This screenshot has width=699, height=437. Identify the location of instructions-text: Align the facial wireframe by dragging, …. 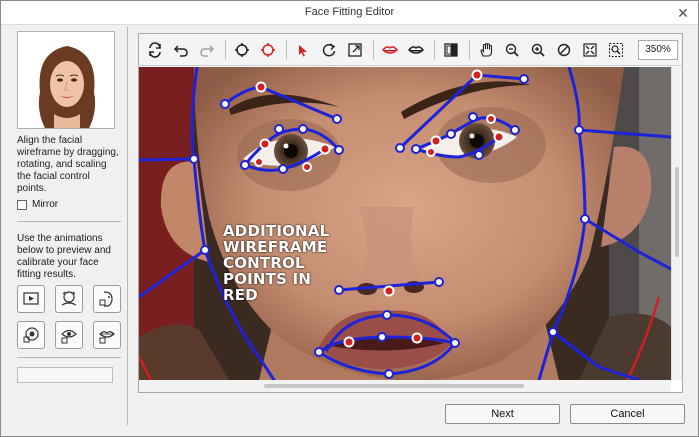
(68, 164).